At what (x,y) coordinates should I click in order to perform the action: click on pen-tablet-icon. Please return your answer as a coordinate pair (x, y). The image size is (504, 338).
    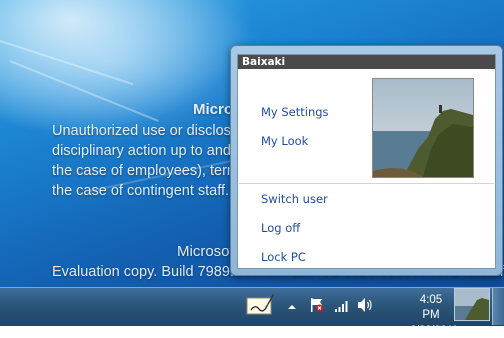
    Looking at the image, I should click on (260, 305).